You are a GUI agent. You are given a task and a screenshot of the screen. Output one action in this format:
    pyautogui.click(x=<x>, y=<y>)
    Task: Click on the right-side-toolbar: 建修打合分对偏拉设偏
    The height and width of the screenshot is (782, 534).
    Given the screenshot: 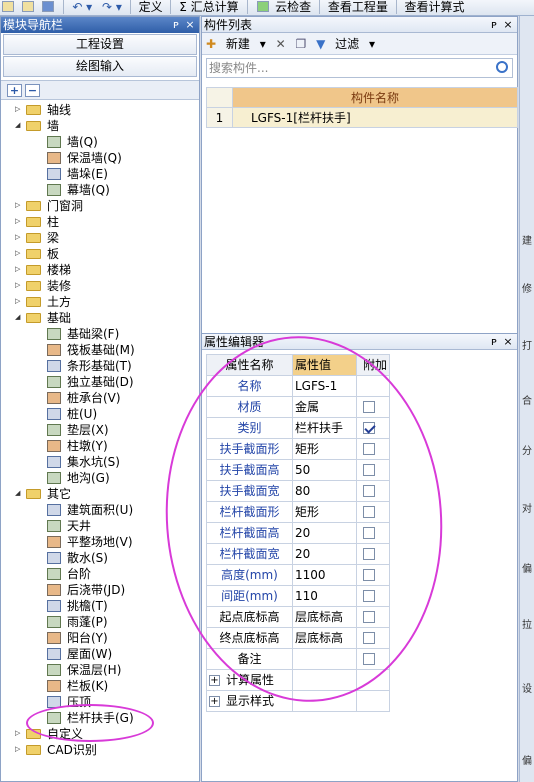 What is the action you would take?
    pyautogui.click(x=526, y=399)
    